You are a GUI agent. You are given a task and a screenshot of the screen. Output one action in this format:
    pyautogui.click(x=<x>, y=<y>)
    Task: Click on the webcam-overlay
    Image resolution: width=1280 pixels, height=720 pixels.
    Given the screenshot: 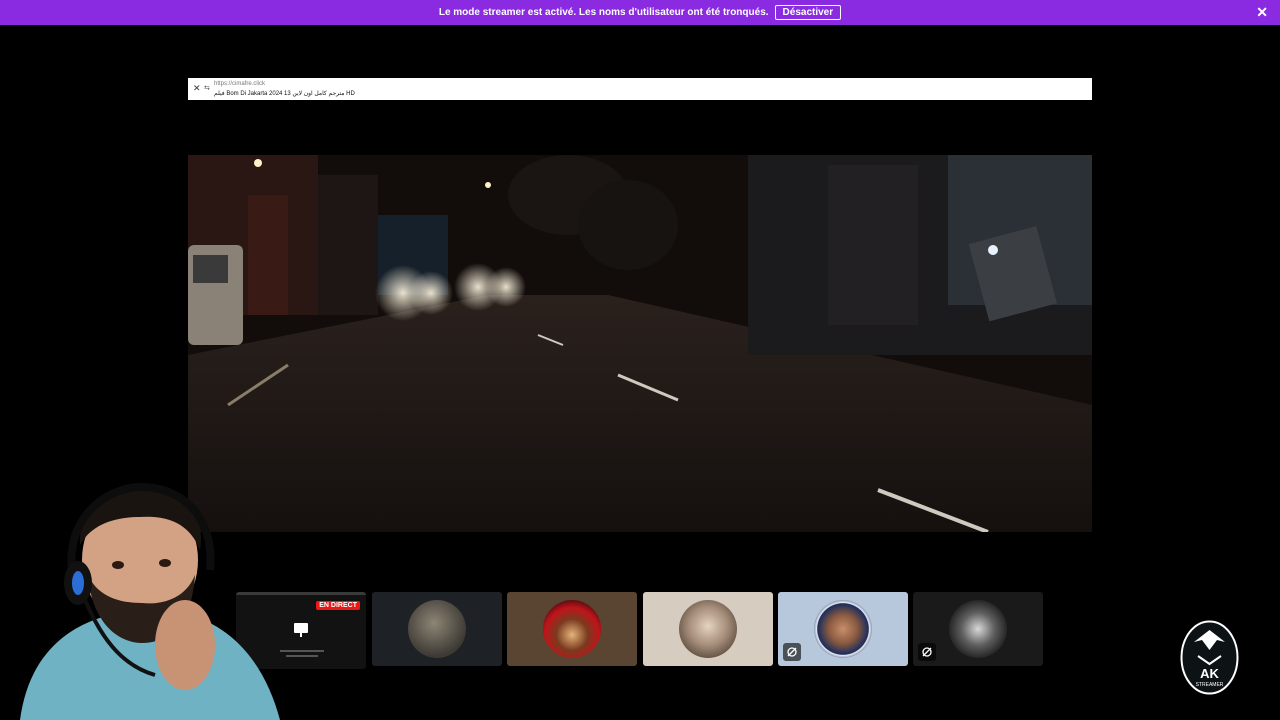 What is the action you would take?
    pyautogui.click(x=140, y=597)
    